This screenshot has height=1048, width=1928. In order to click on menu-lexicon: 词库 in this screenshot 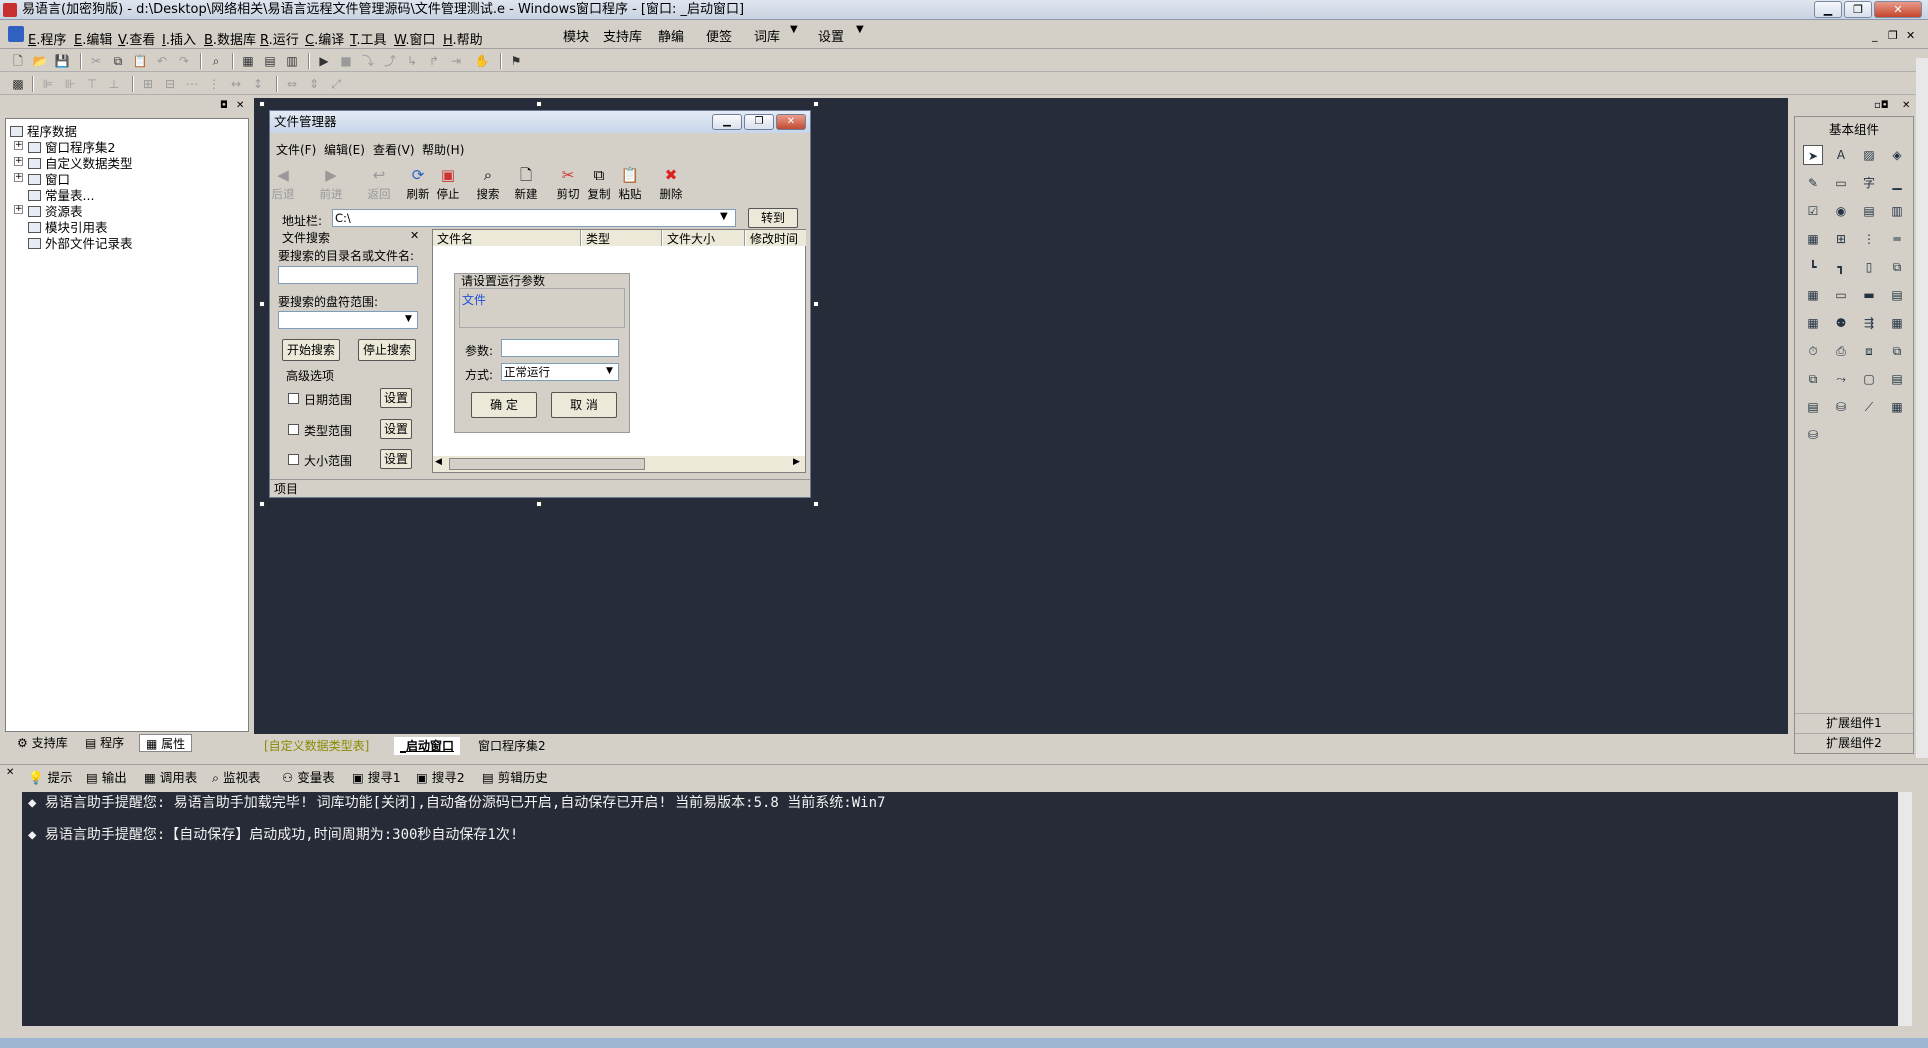, I will do `click(767, 35)`.